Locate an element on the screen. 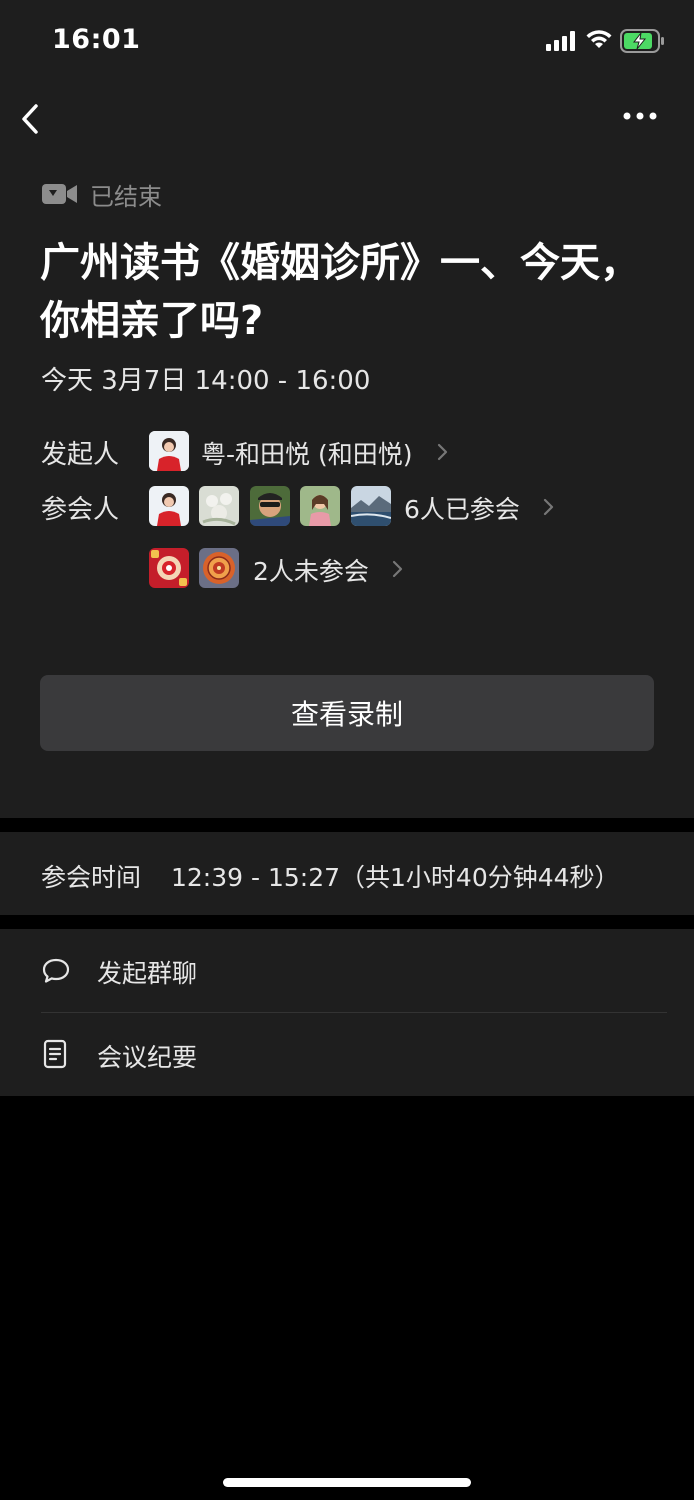  group-chat-label: 发起群聊 is located at coordinates (147, 972).